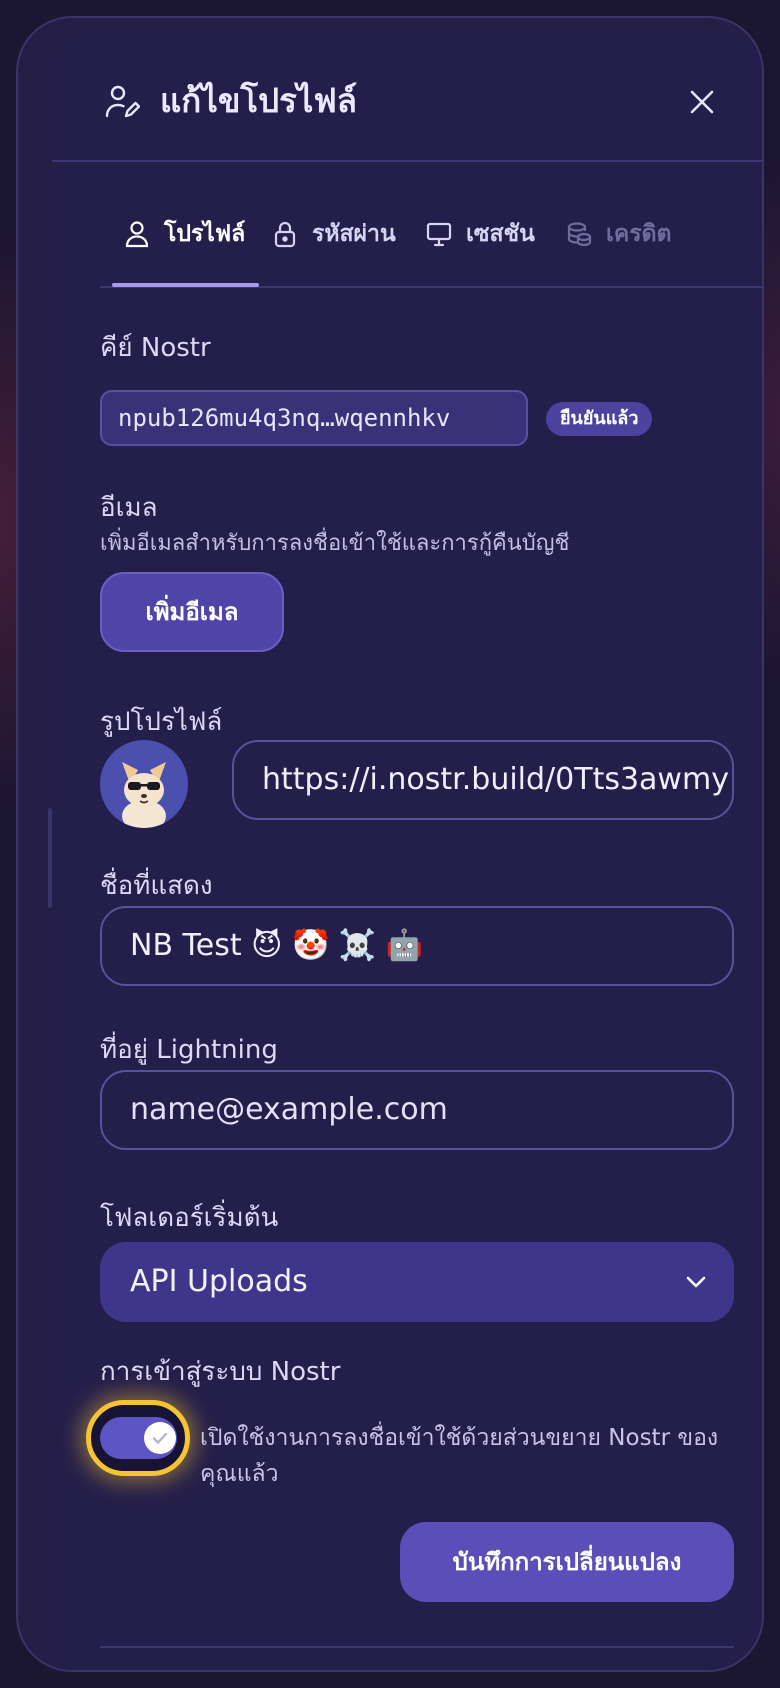 This screenshot has width=780, height=1688. I want to click on lightning-address-label: ที่อยู่ Lightning, so click(189, 1050).